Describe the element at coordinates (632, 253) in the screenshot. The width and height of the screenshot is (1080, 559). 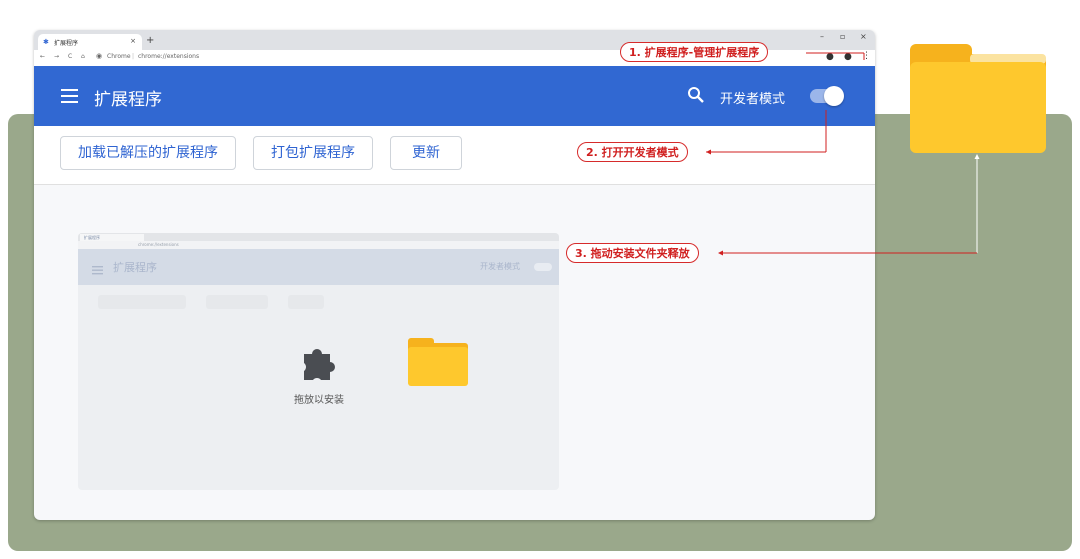
I see `callout-step-3: 3. 拖动安装文件夹释放` at that location.